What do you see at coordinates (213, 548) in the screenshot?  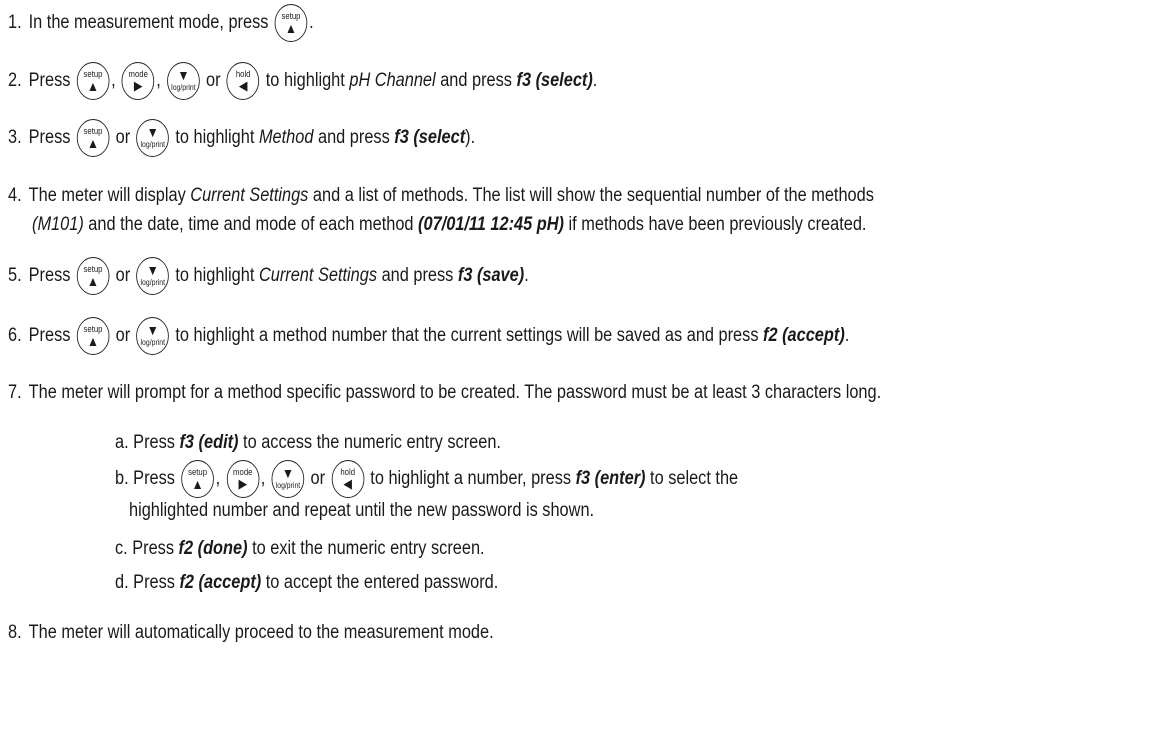 I see `soft-key-text: f2 (done)` at bounding box center [213, 548].